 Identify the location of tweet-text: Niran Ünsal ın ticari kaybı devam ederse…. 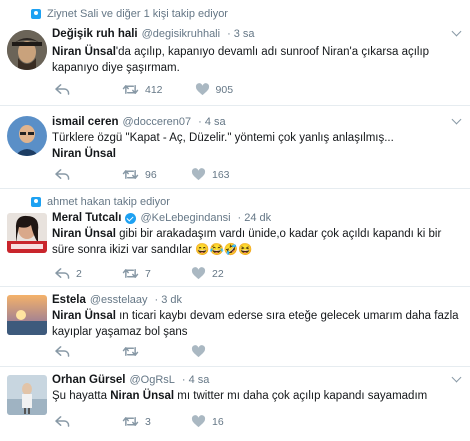
(257, 324).